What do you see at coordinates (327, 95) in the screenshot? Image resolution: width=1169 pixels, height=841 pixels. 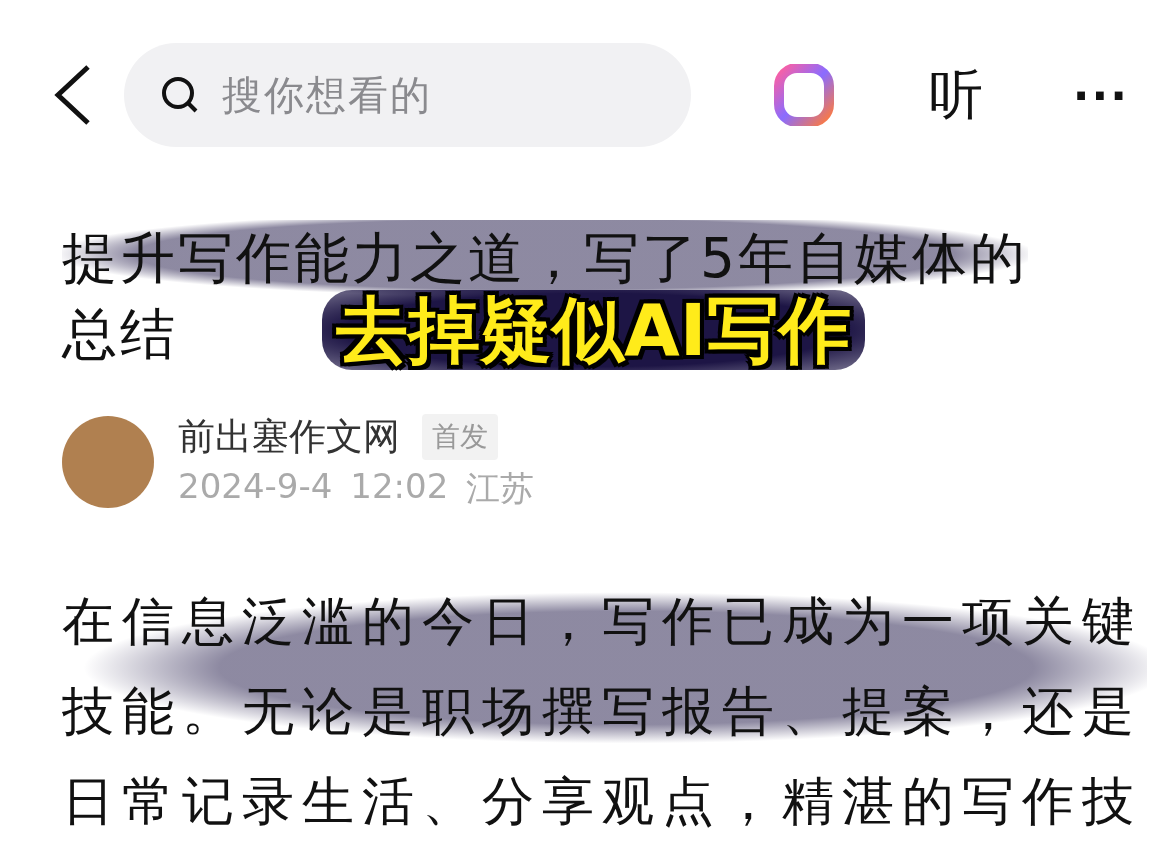 I see `search-placeholder: 搜你想看的` at bounding box center [327, 95].